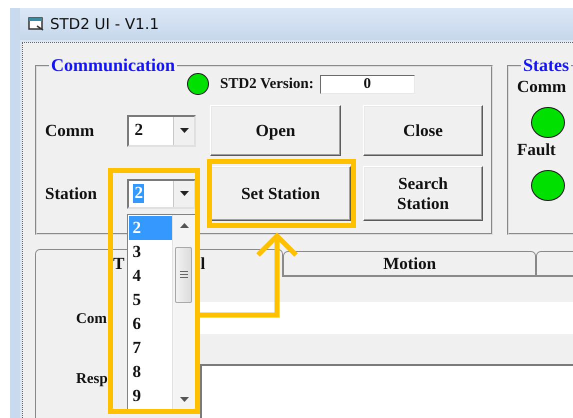  I want to click on grip-icon, so click(184, 274).